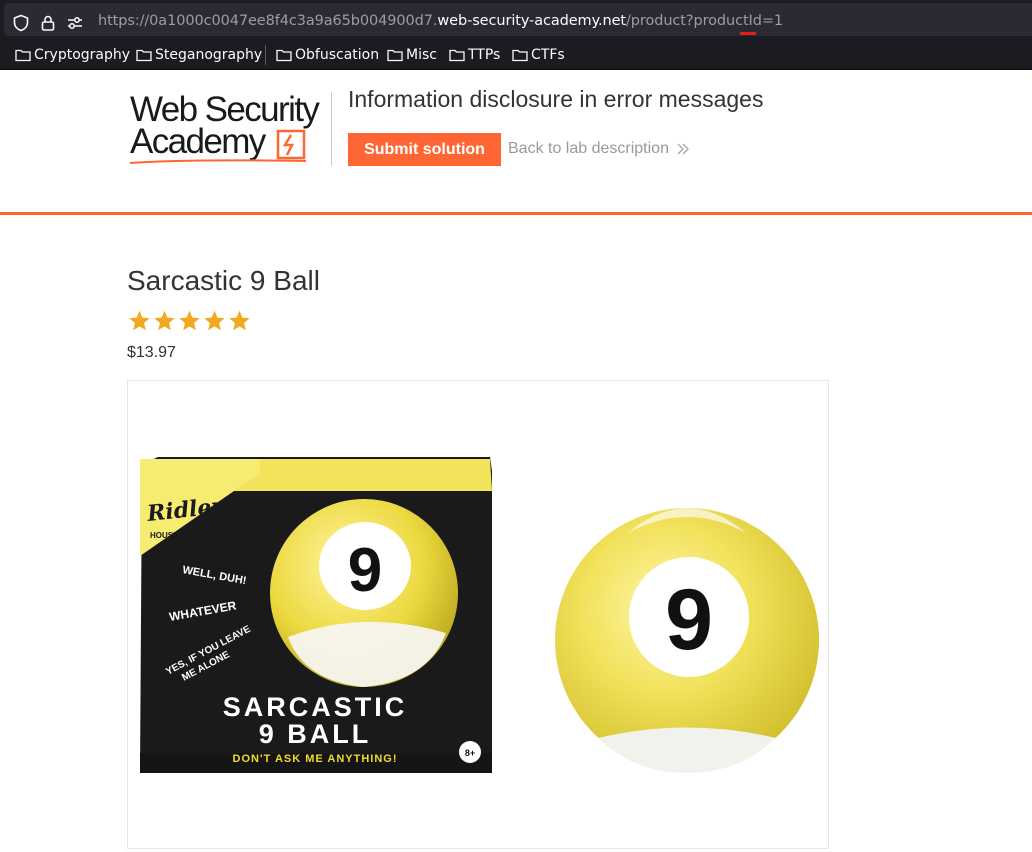 This screenshot has height=852, width=1032. Describe the element at coordinates (75, 23) in the screenshot. I see `page-settings-icon` at that location.